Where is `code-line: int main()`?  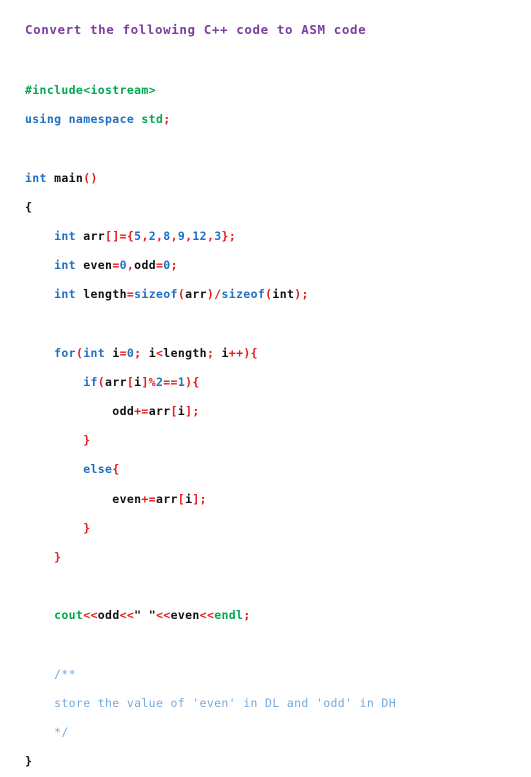 code-line: int main() is located at coordinates (270, 178).